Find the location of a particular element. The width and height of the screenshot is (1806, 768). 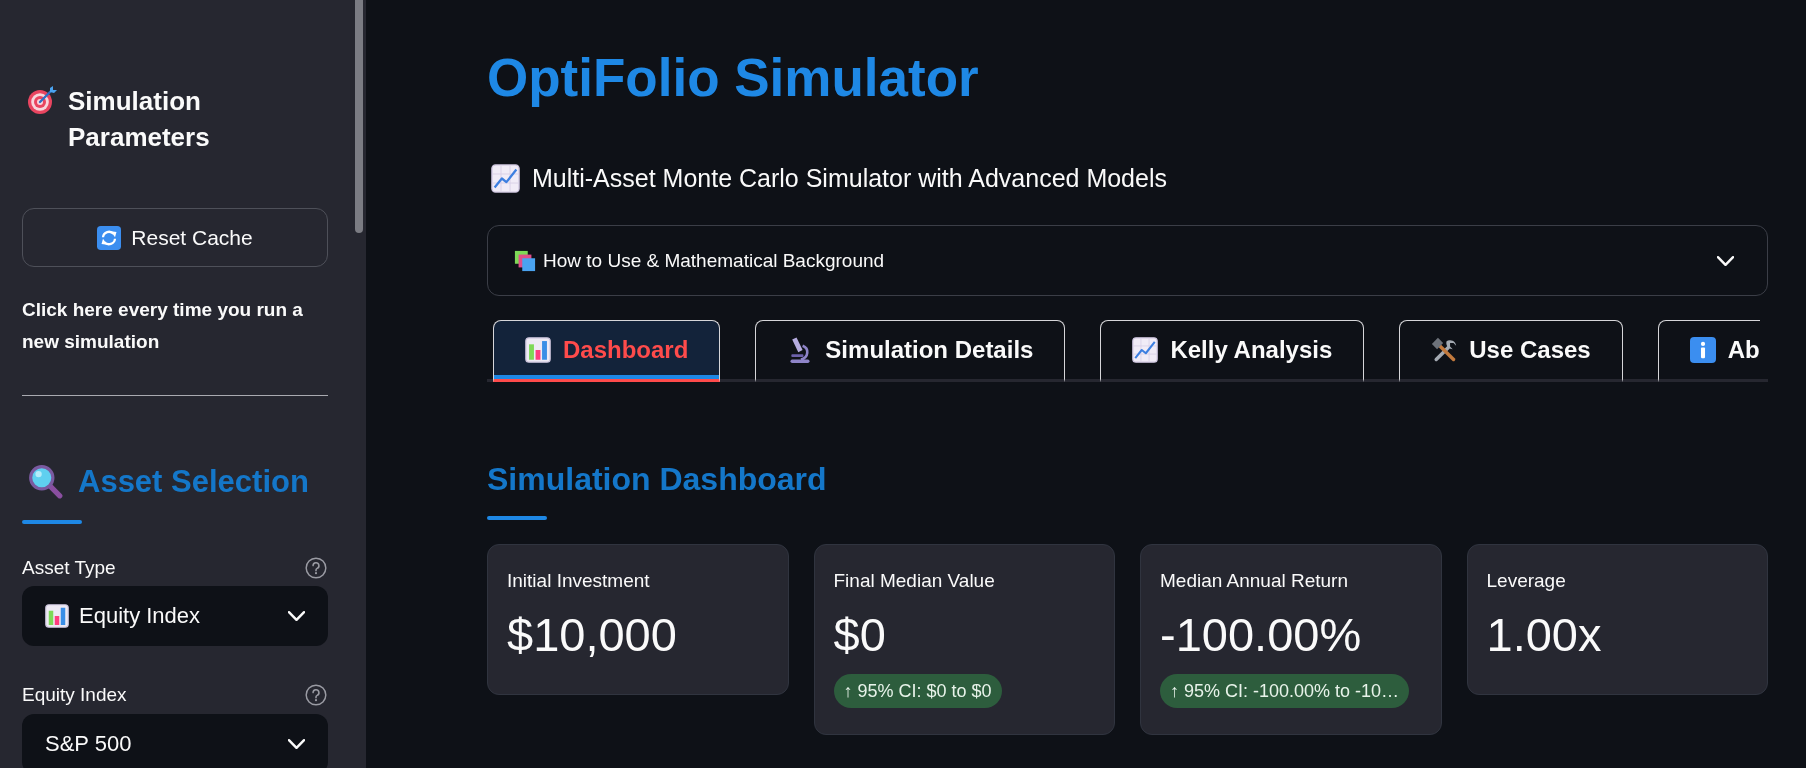

select-field: Equity Index is located at coordinates (175, 616).